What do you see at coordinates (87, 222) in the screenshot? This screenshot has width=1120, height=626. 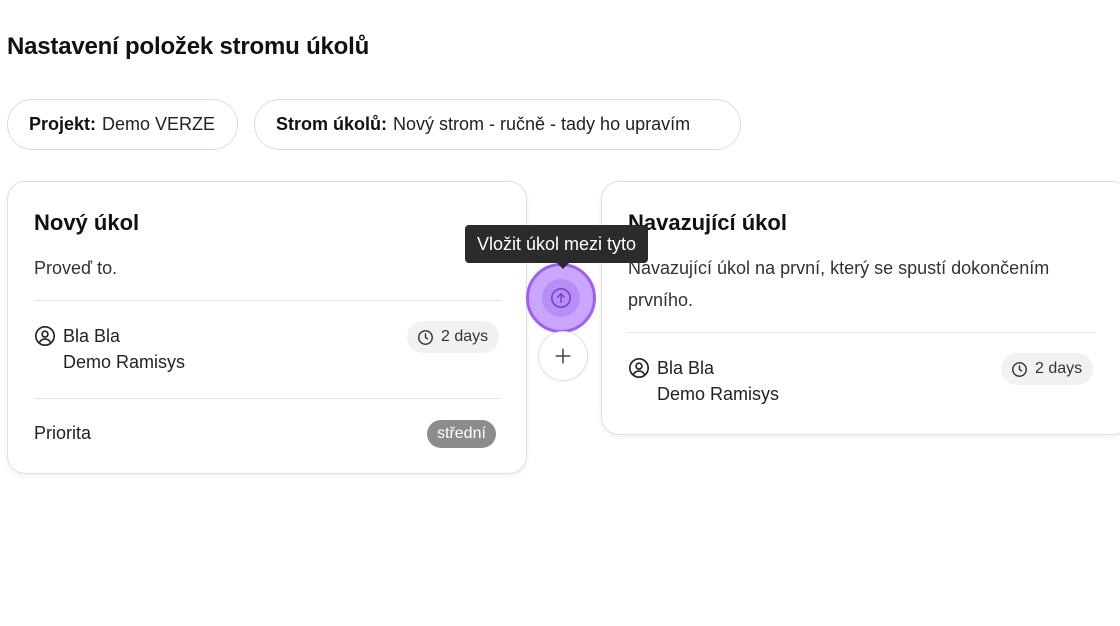 I see `task-title: Nový úkol` at bounding box center [87, 222].